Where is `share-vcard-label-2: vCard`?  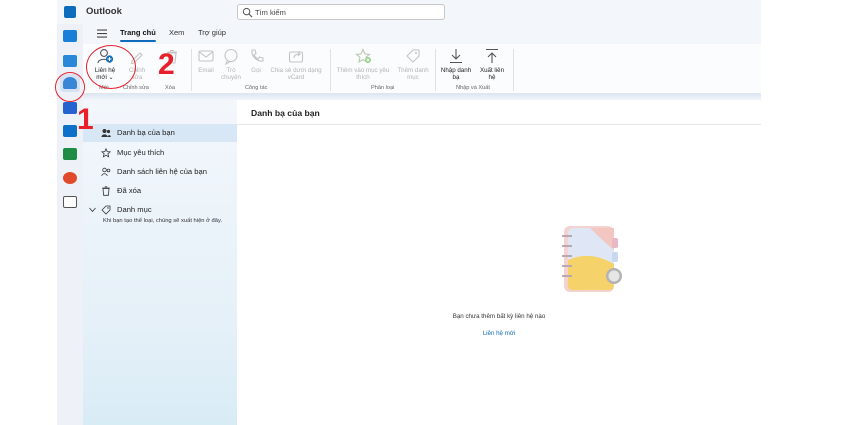 share-vcard-label-2: vCard is located at coordinates (296, 77).